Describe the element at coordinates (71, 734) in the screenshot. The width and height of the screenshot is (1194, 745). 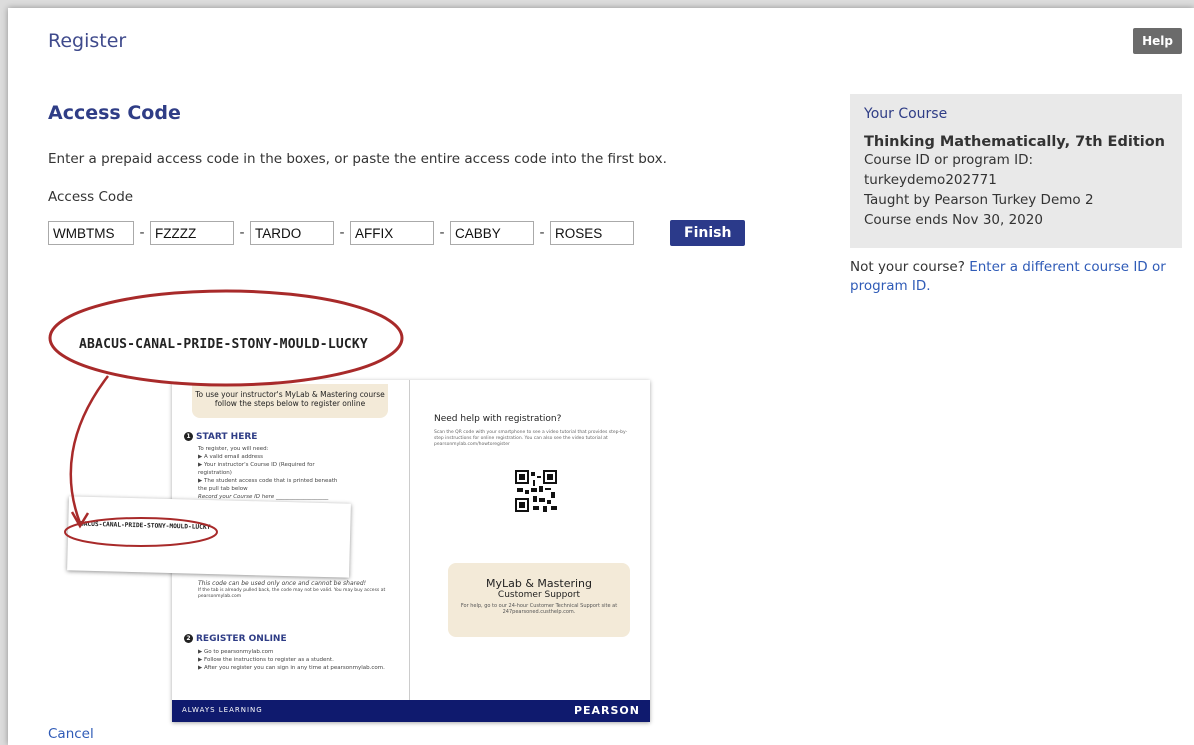
I see `cancel-link: Cancel` at that location.